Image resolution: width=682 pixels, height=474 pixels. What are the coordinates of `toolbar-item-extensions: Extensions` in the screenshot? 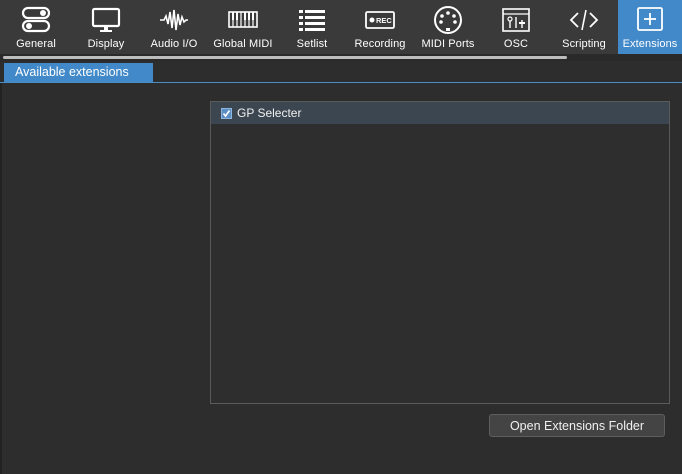 It's located at (650, 27).